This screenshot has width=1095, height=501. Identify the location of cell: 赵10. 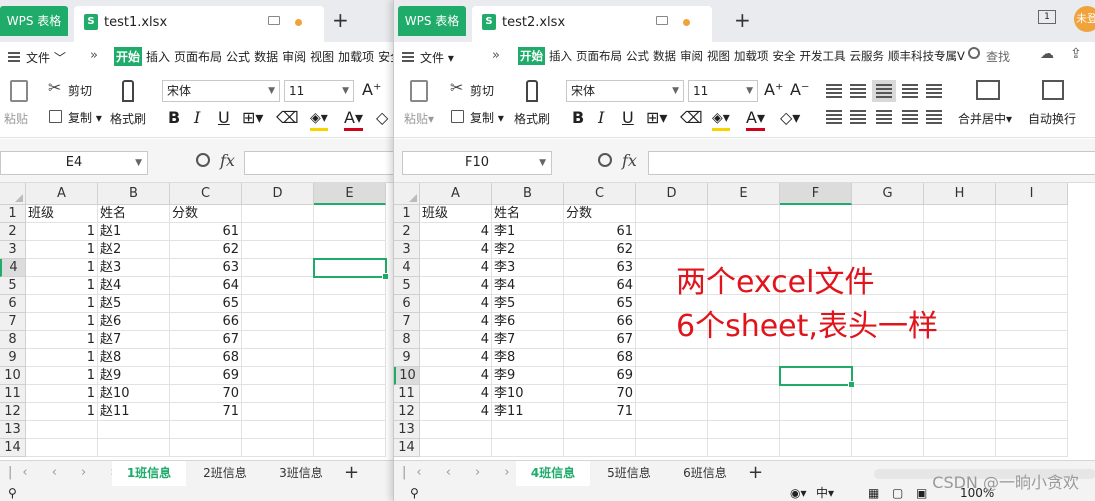
(134, 394).